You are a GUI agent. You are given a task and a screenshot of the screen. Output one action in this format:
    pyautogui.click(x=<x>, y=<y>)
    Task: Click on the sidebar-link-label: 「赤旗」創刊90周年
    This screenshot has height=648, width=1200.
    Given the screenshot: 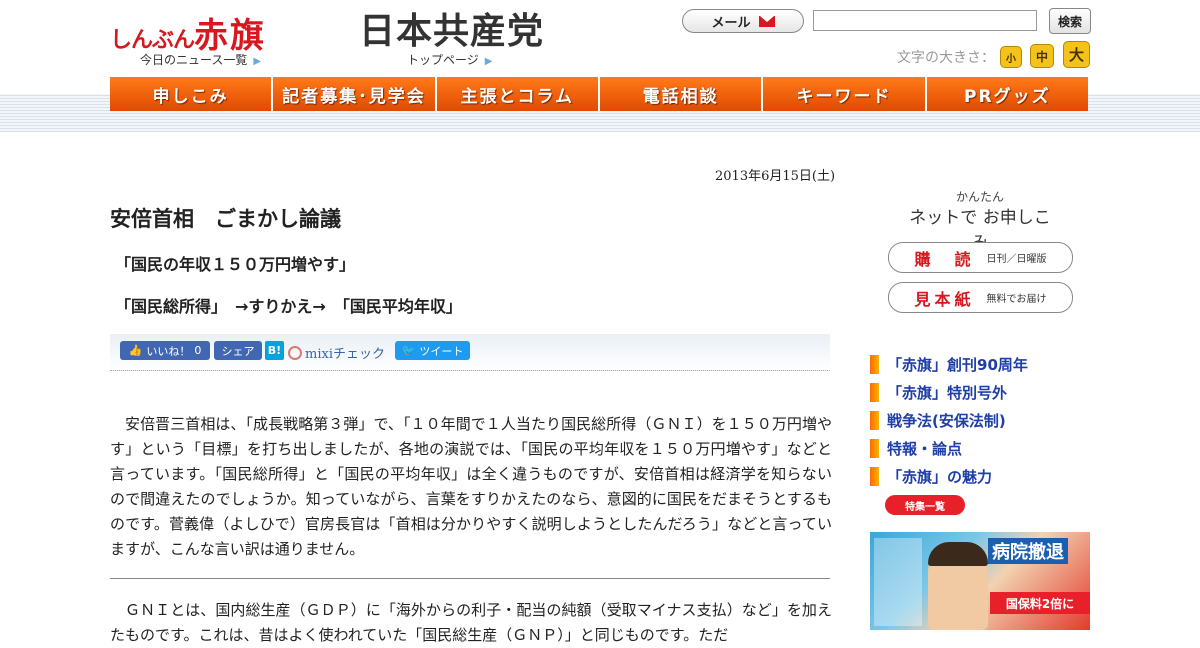 What is the action you would take?
    pyautogui.click(x=957, y=364)
    